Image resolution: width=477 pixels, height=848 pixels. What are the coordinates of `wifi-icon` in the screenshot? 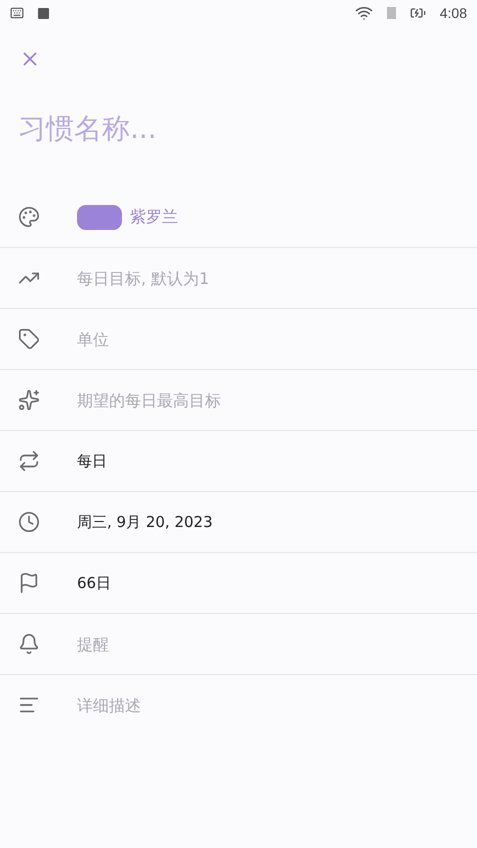 It's located at (363, 13).